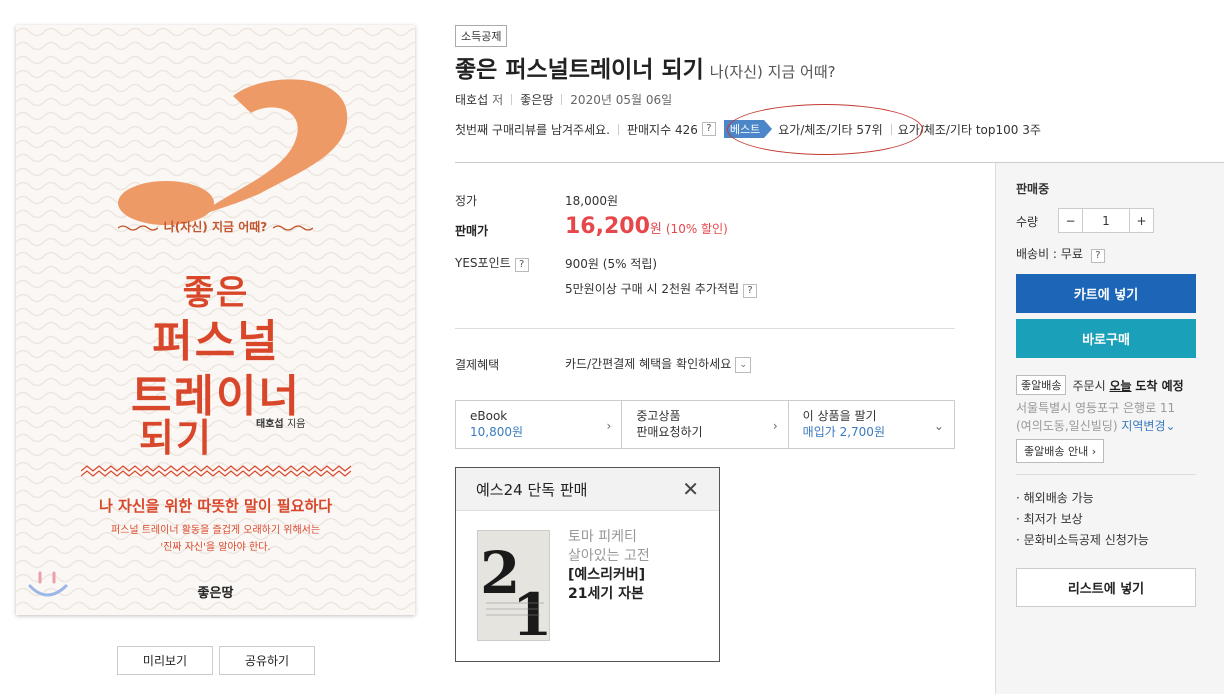  What do you see at coordinates (466, 201) in the screenshot?
I see `list-price-label: 정가` at bounding box center [466, 201].